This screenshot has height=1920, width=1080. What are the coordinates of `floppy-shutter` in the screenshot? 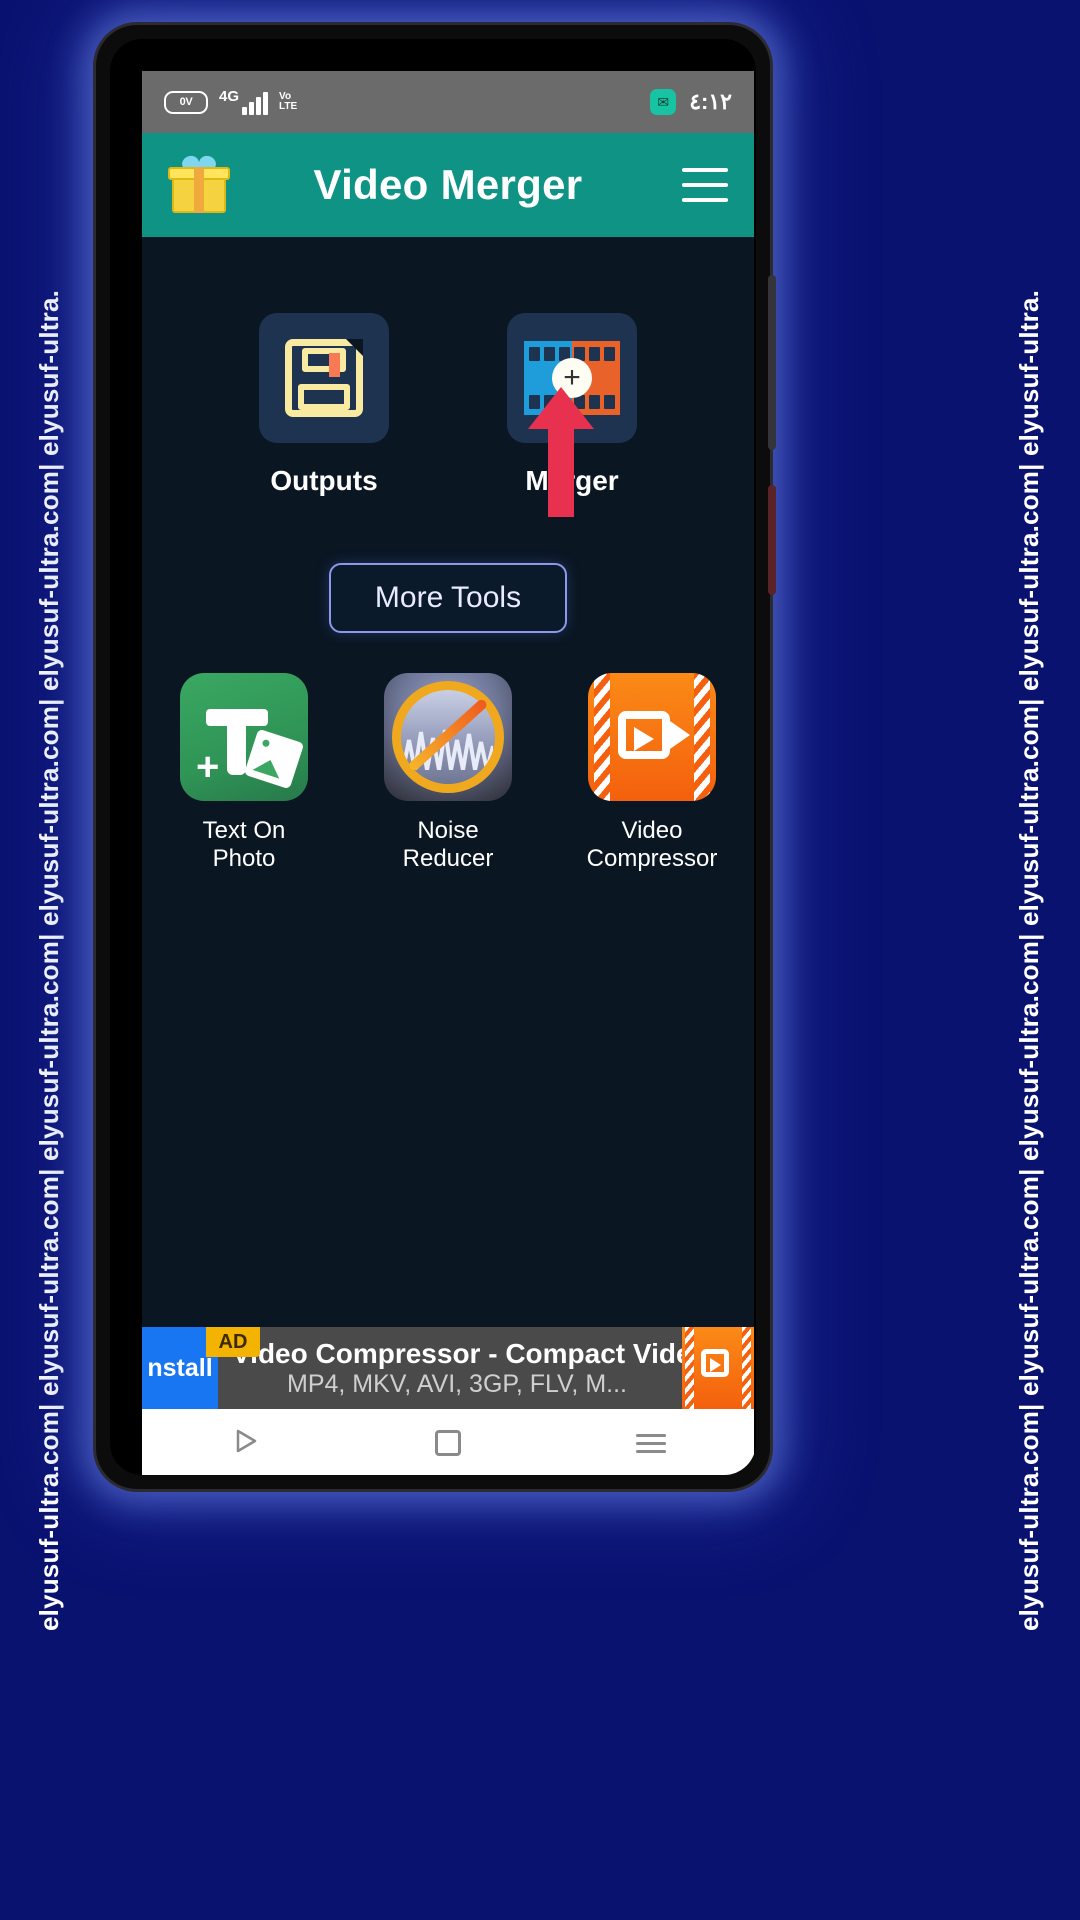 It's located at (324, 362).